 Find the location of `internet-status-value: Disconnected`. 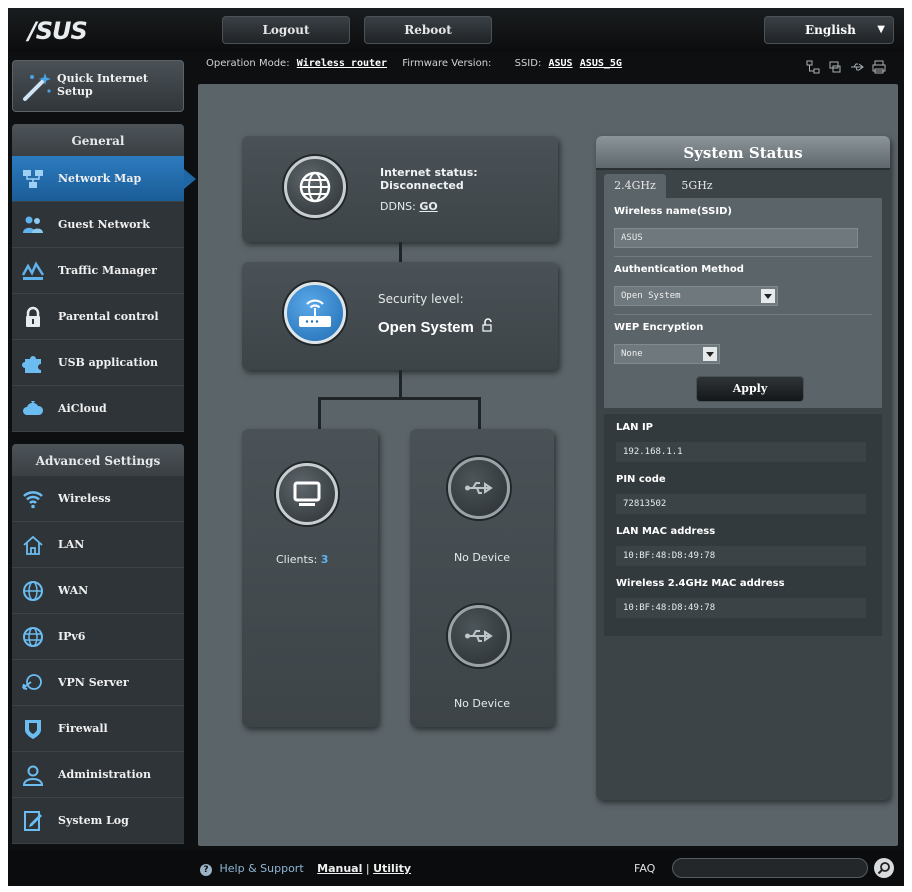

internet-status-value: Disconnected is located at coordinates (422, 185).